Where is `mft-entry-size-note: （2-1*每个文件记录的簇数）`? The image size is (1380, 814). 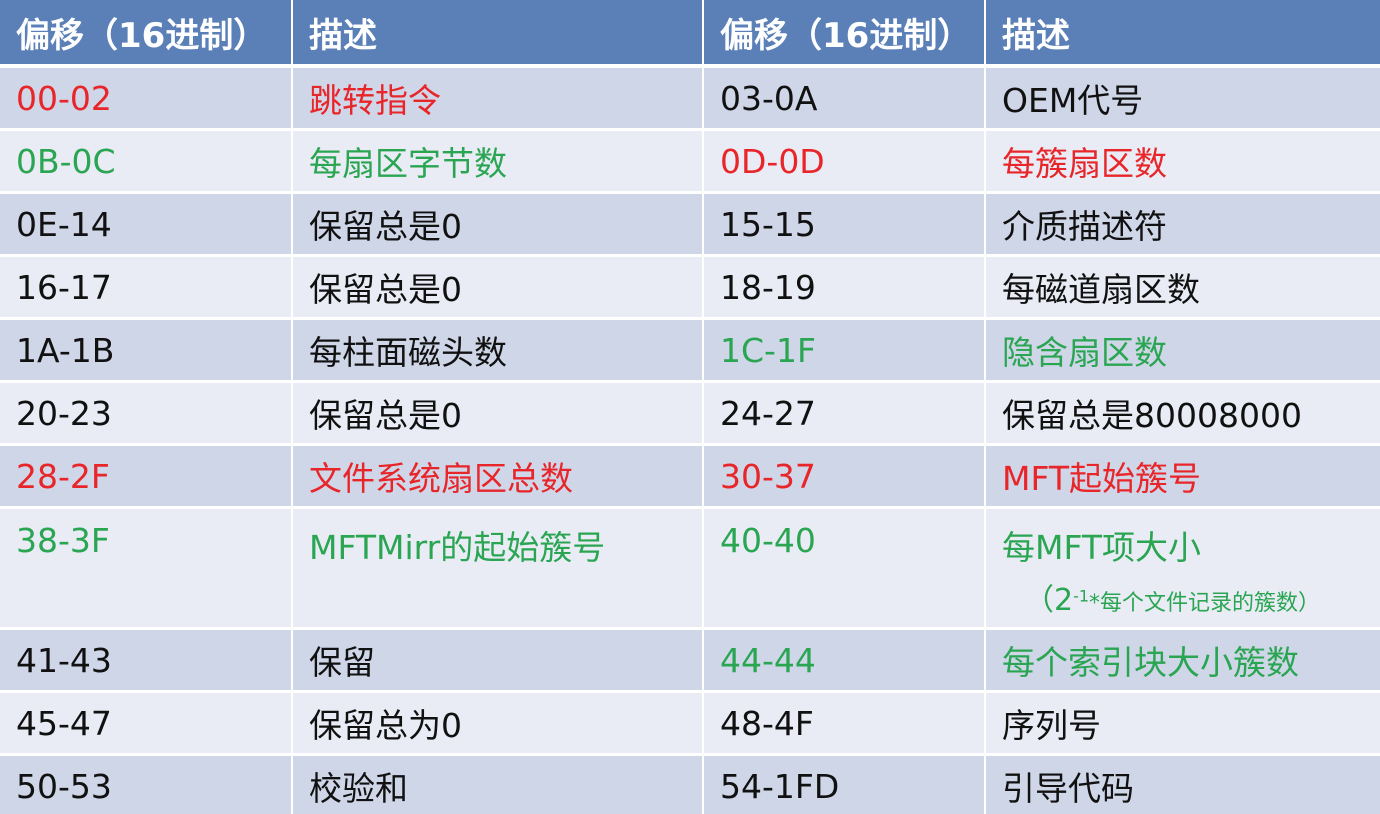 mft-entry-size-note: （2-1*每个文件记录的簇数） is located at coordinates (1191, 597).